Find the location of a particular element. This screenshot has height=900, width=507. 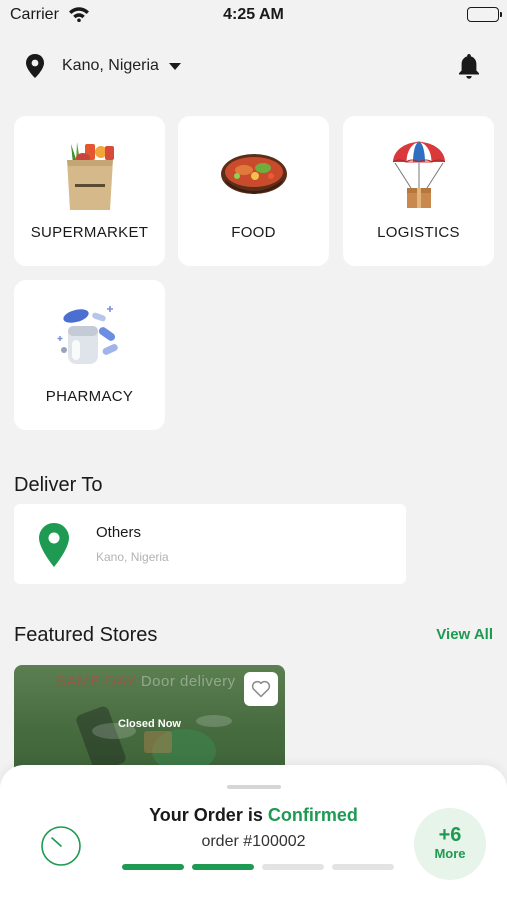

address-name: Others is located at coordinates (119, 532).